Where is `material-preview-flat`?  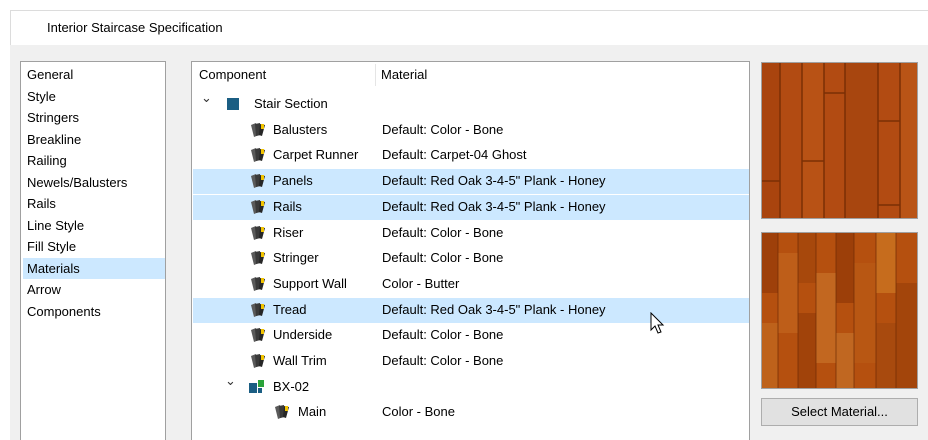 material-preview-flat is located at coordinates (839, 140).